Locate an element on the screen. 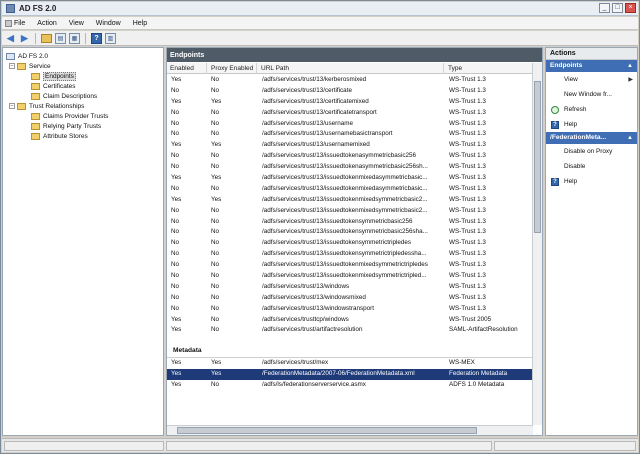 The height and width of the screenshot is (454, 640). tree-node-relying-party-trusts: Relying Party Trusts is located at coordinates (66, 126).